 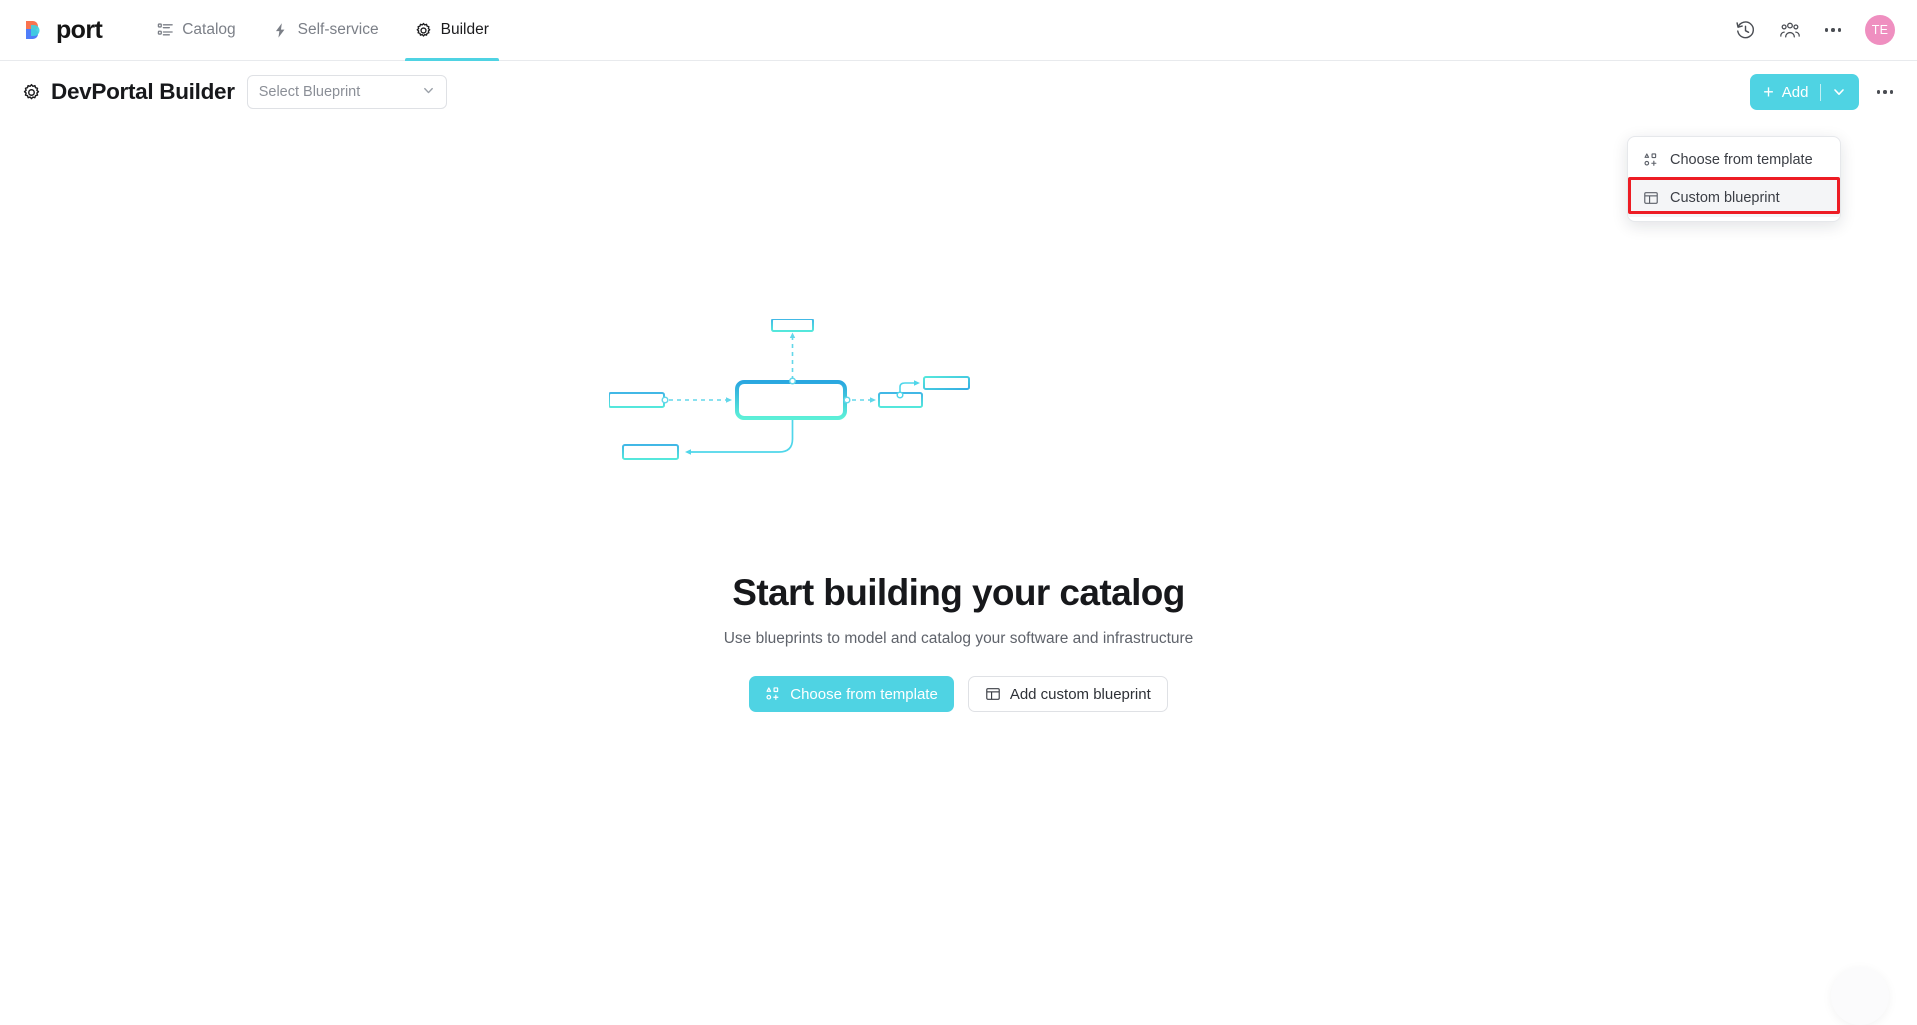 I want to click on blueprint-select: Select Blueprint, so click(x=347, y=92).